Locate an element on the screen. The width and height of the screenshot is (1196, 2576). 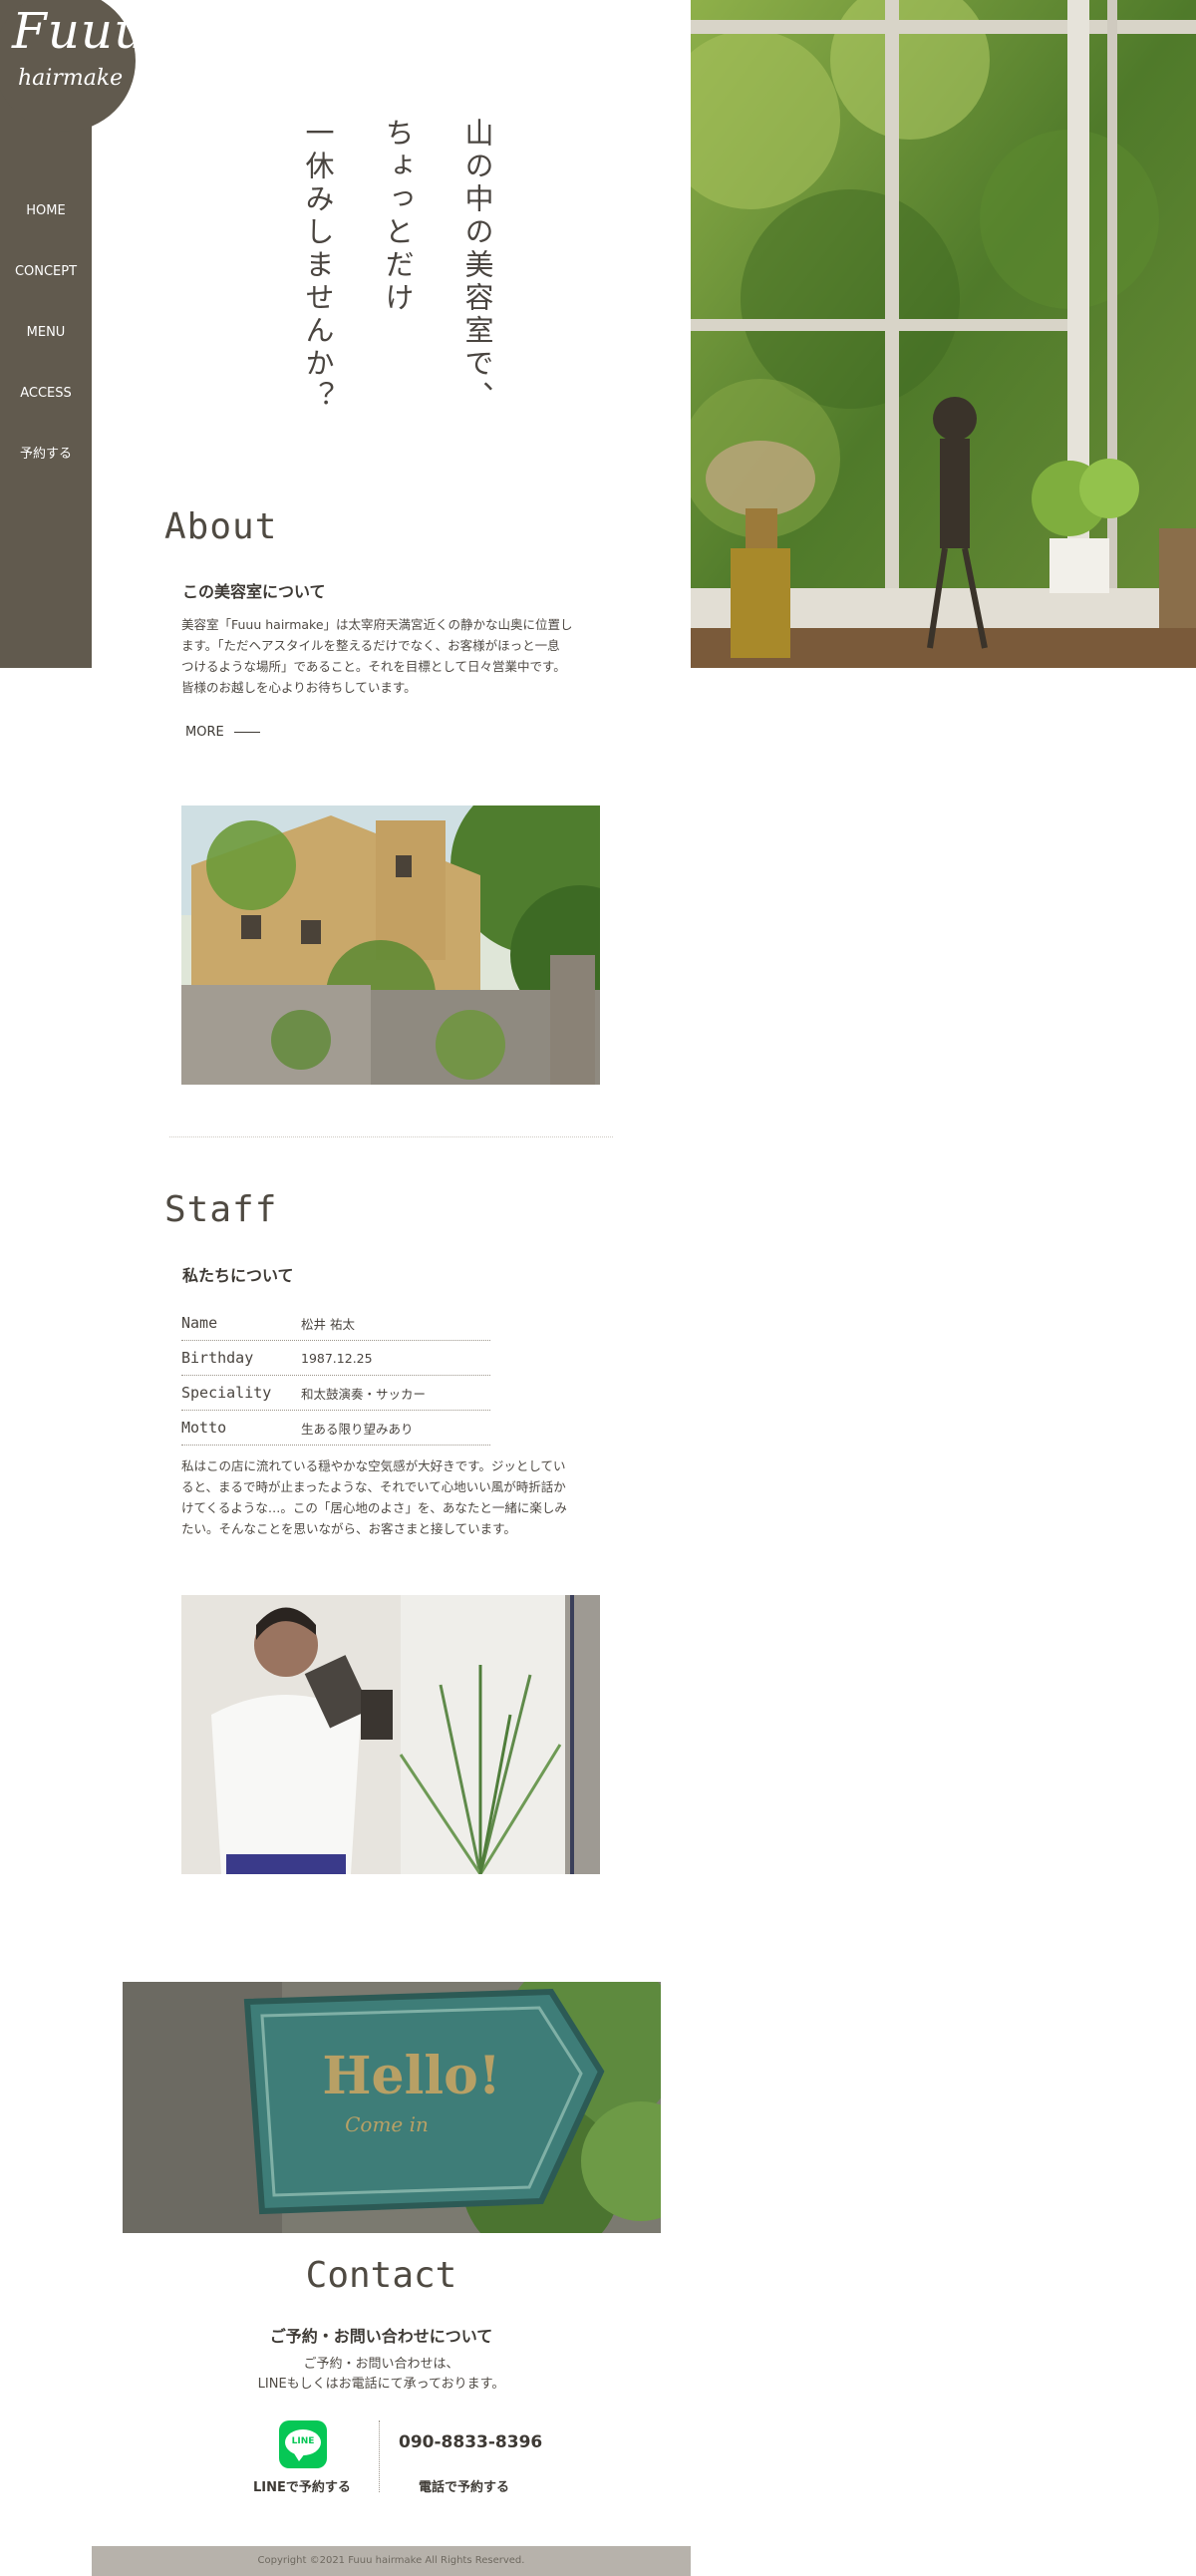
contact-title: Contact is located at coordinates (381, 2275).